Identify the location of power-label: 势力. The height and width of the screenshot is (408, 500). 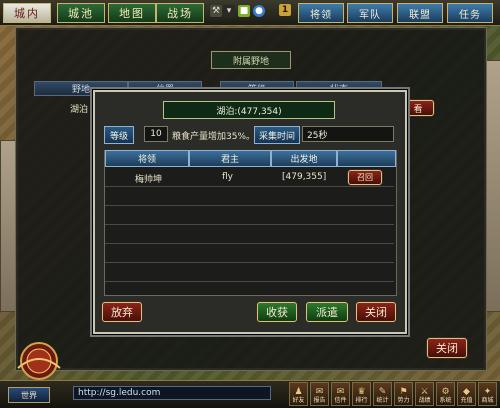
(403, 400).